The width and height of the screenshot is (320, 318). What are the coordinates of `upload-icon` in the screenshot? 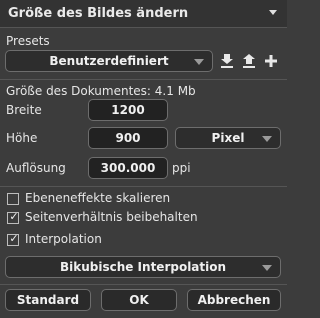 It's located at (249, 61).